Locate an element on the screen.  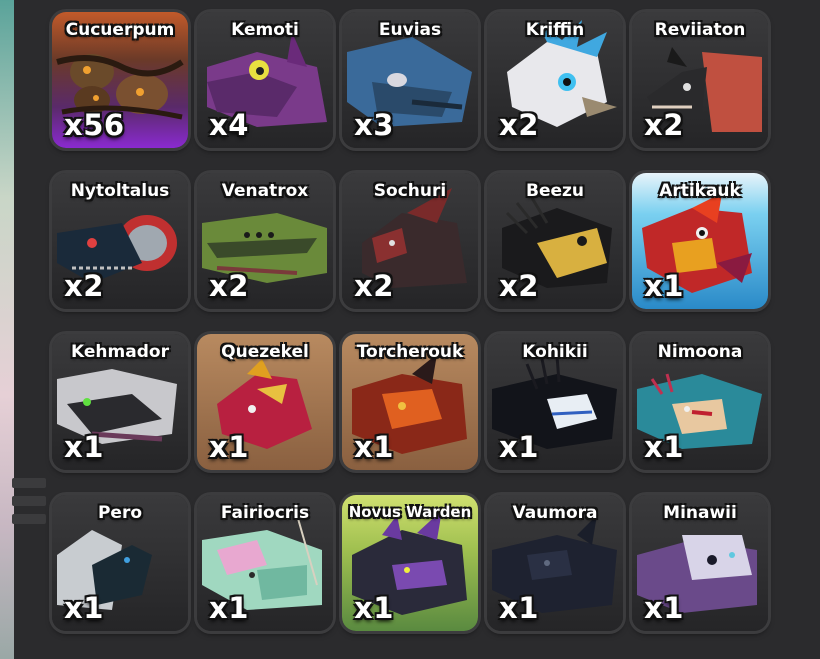
creature-card-kemoti: Kemoti x4 is located at coordinates (265, 80).